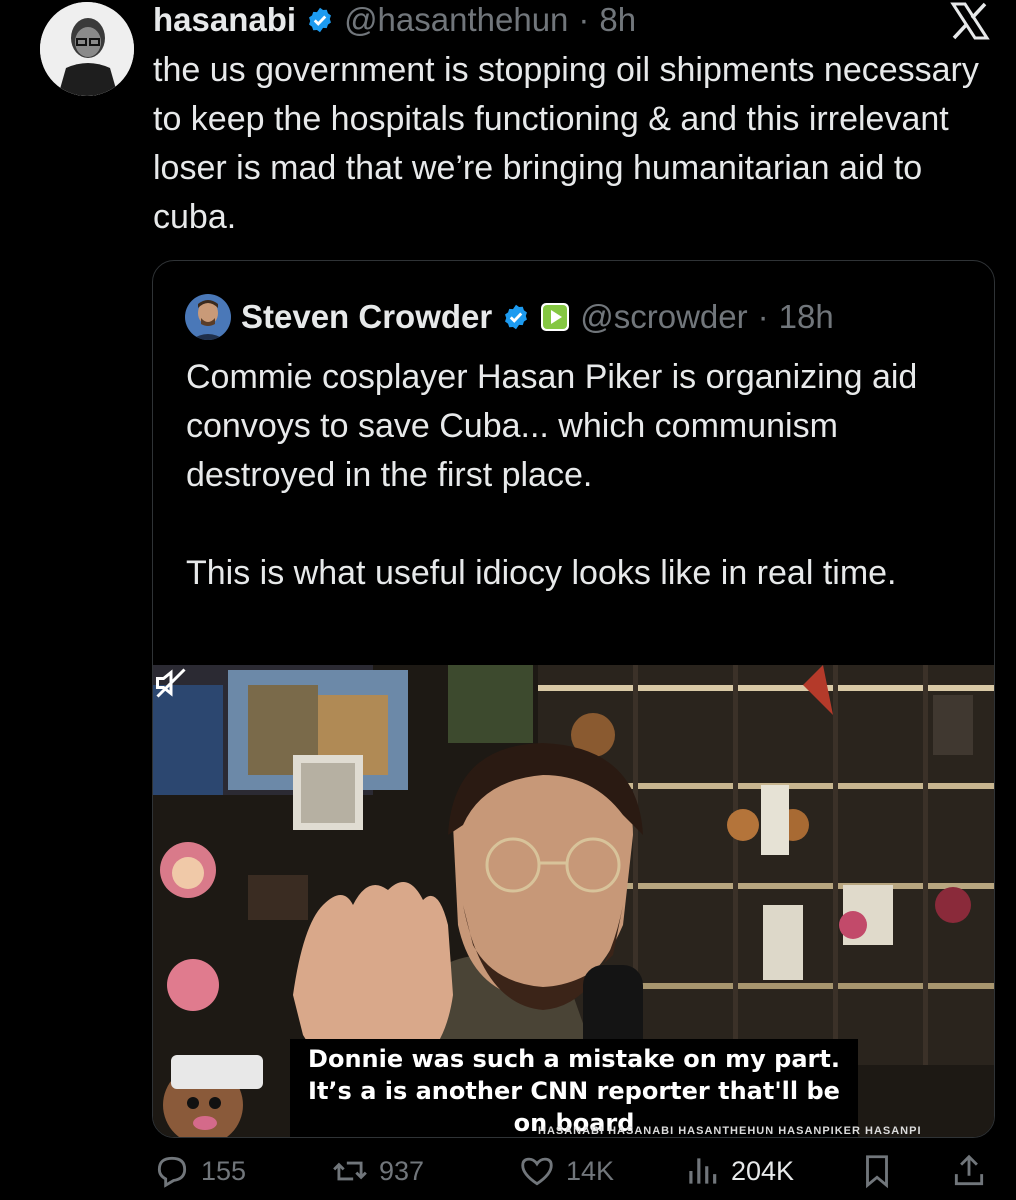 The height and width of the screenshot is (1200, 1016). Describe the element at coordinates (224, 1170) in the screenshot. I see `reply-count: 155` at that location.